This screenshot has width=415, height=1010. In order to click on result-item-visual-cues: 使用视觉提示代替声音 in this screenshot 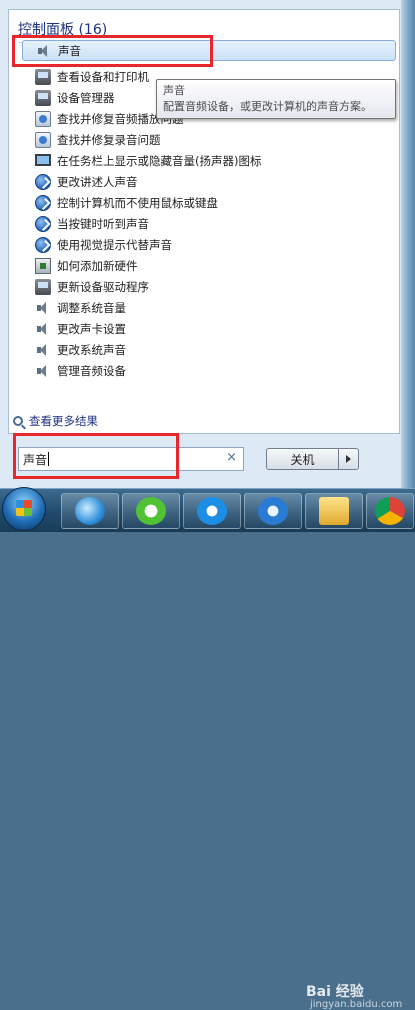, I will do `click(209, 244)`.